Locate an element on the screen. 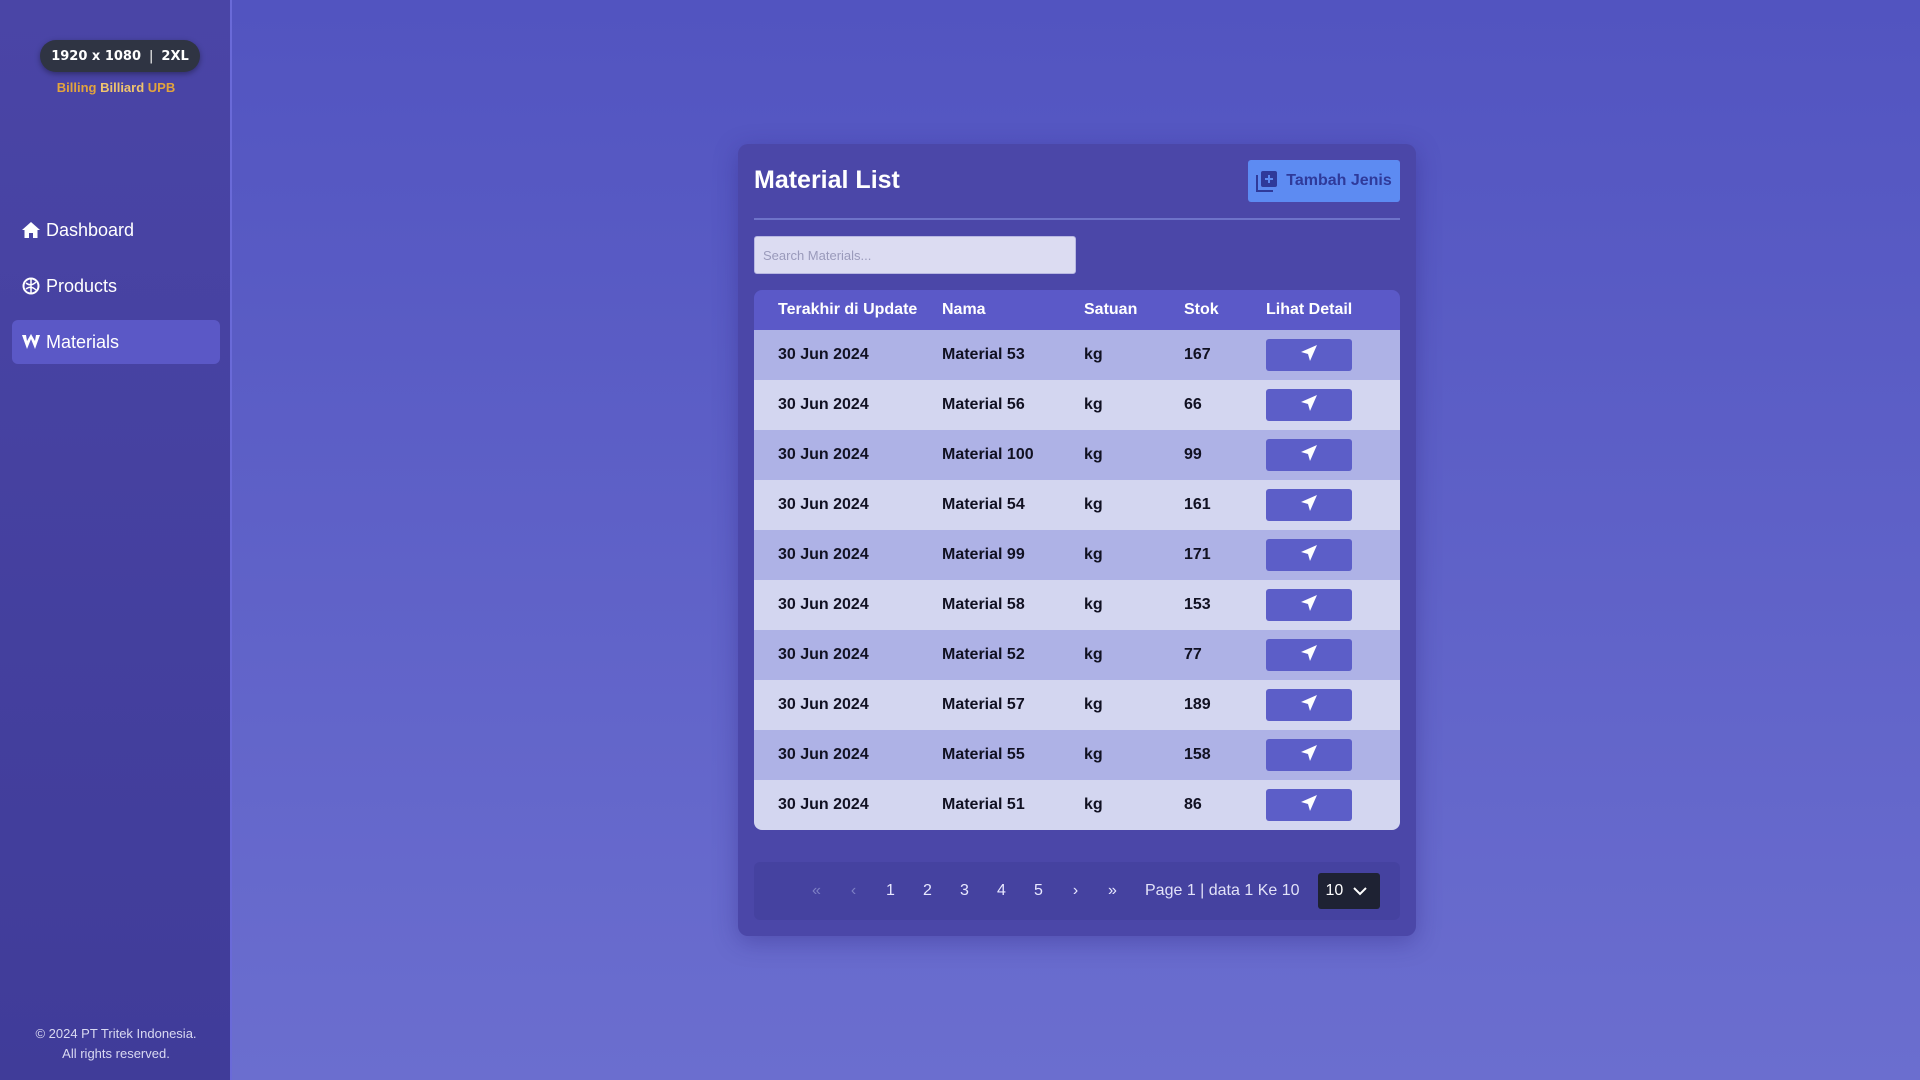  cell-stock: 171 is located at coordinates (1197, 554).